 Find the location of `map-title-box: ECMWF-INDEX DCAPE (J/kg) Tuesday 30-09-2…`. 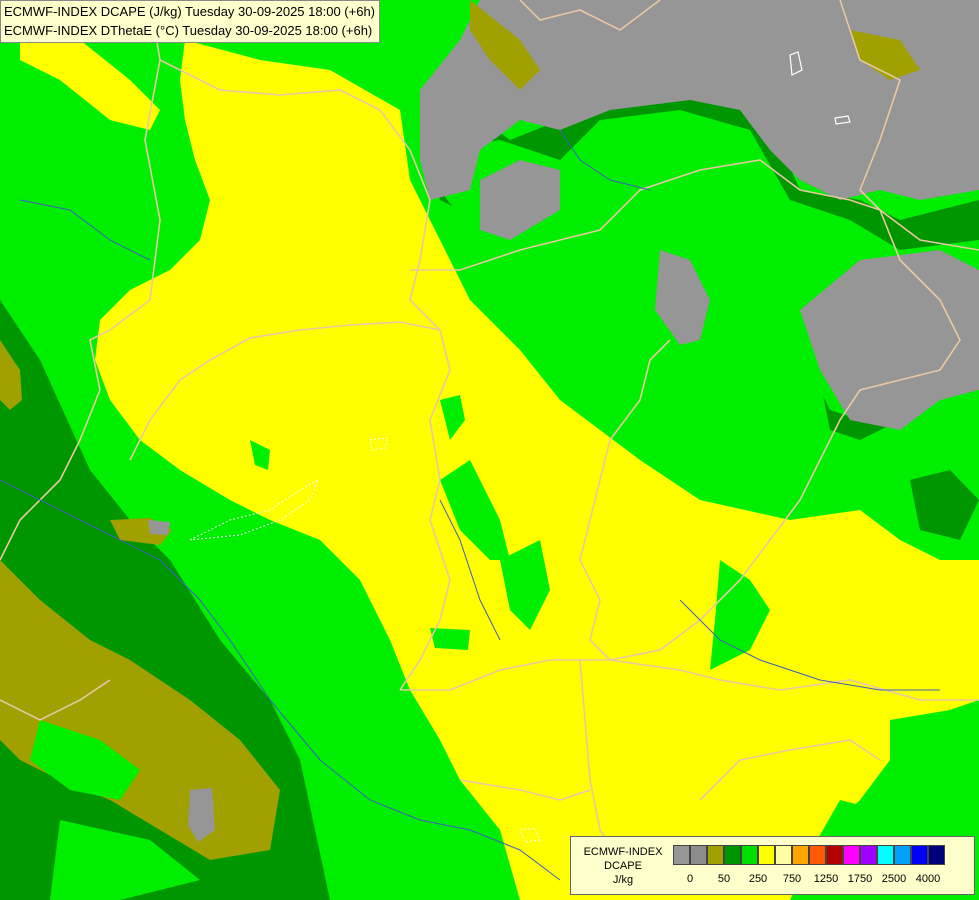

map-title-box: ECMWF-INDEX DCAPE (J/kg) Tuesday 30-09-2… is located at coordinates (190, 21).